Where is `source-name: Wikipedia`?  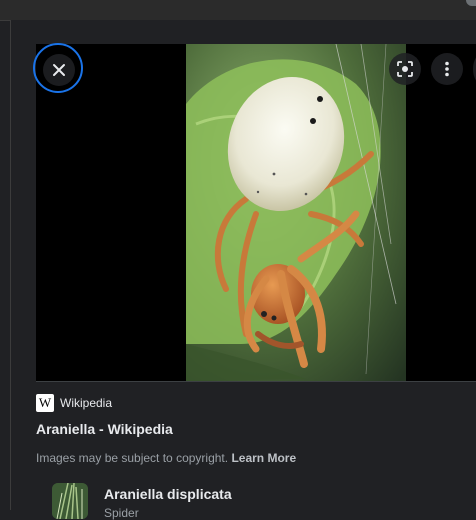
source-name: Wikipedia is located at coordinates (86, 403).